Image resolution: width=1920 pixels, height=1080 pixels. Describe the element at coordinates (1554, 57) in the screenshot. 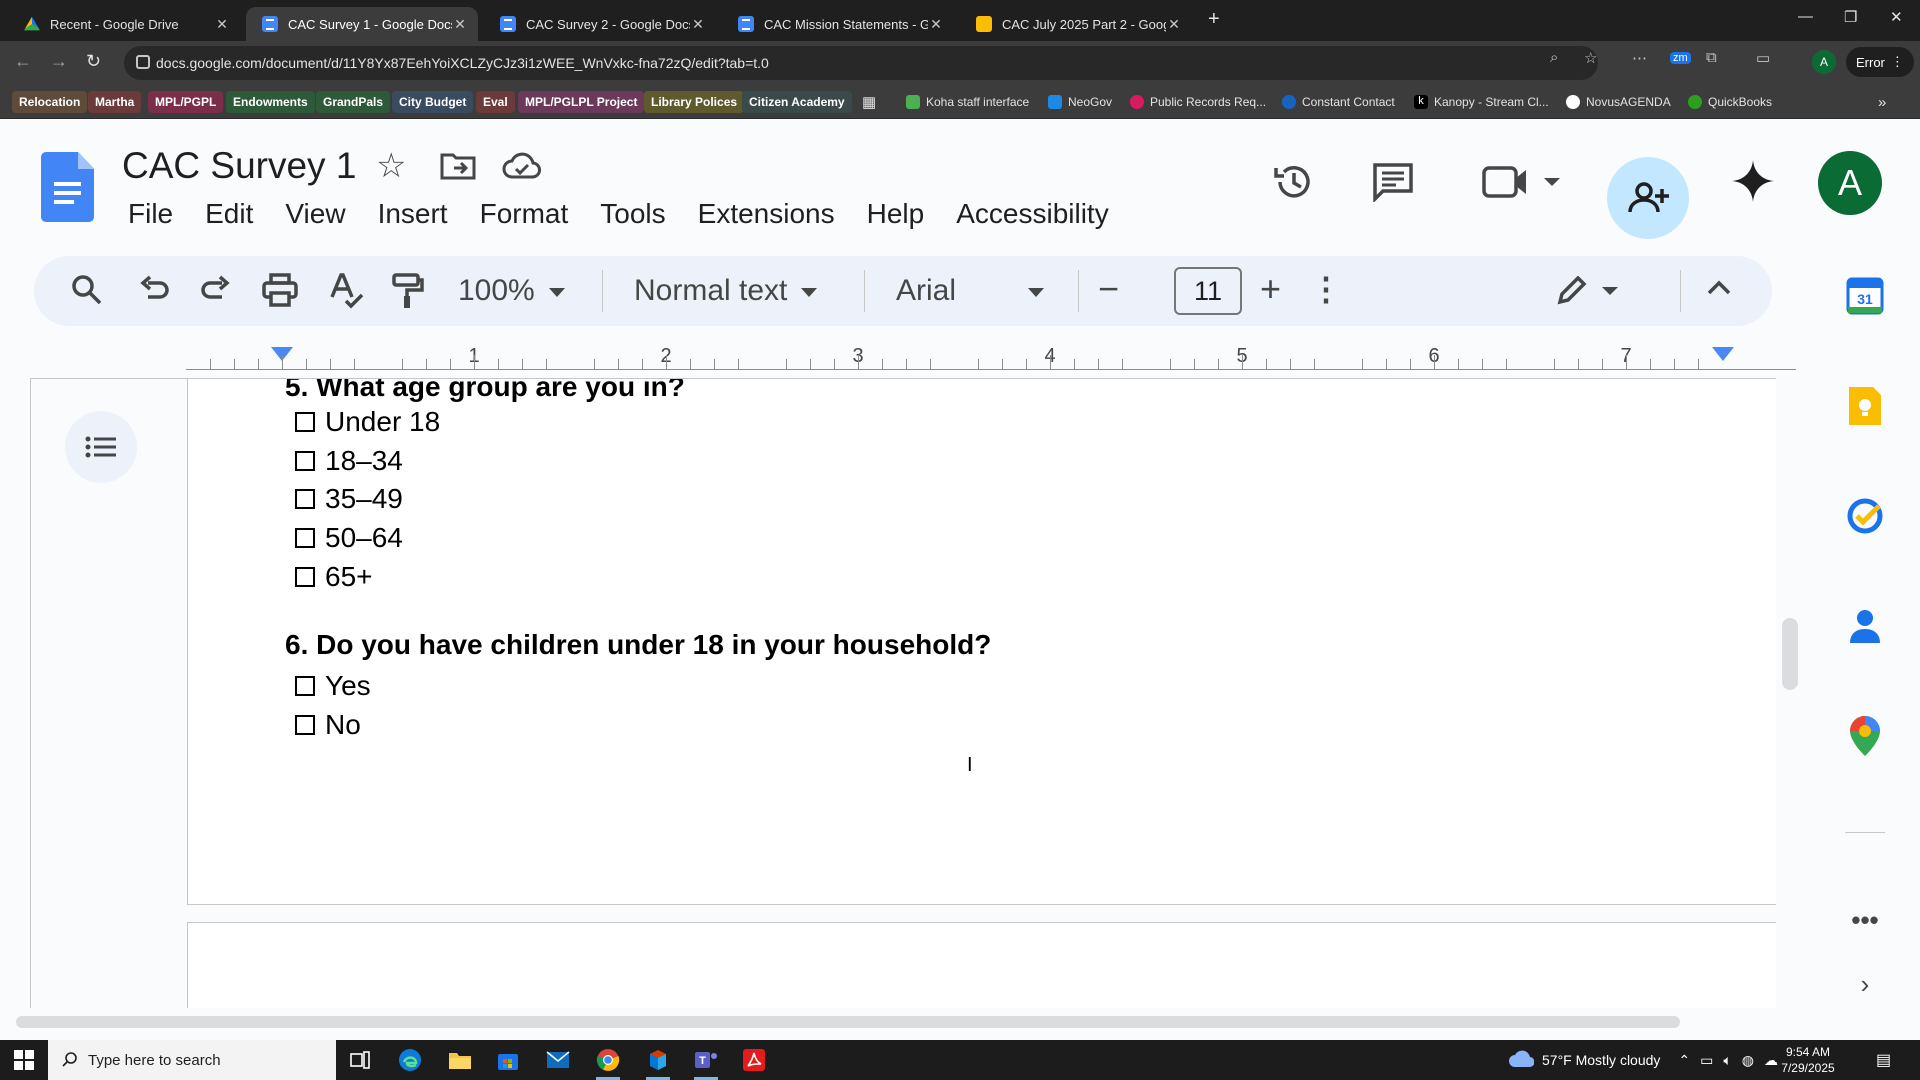

I see `zoom-icon: ⌕` at that location.